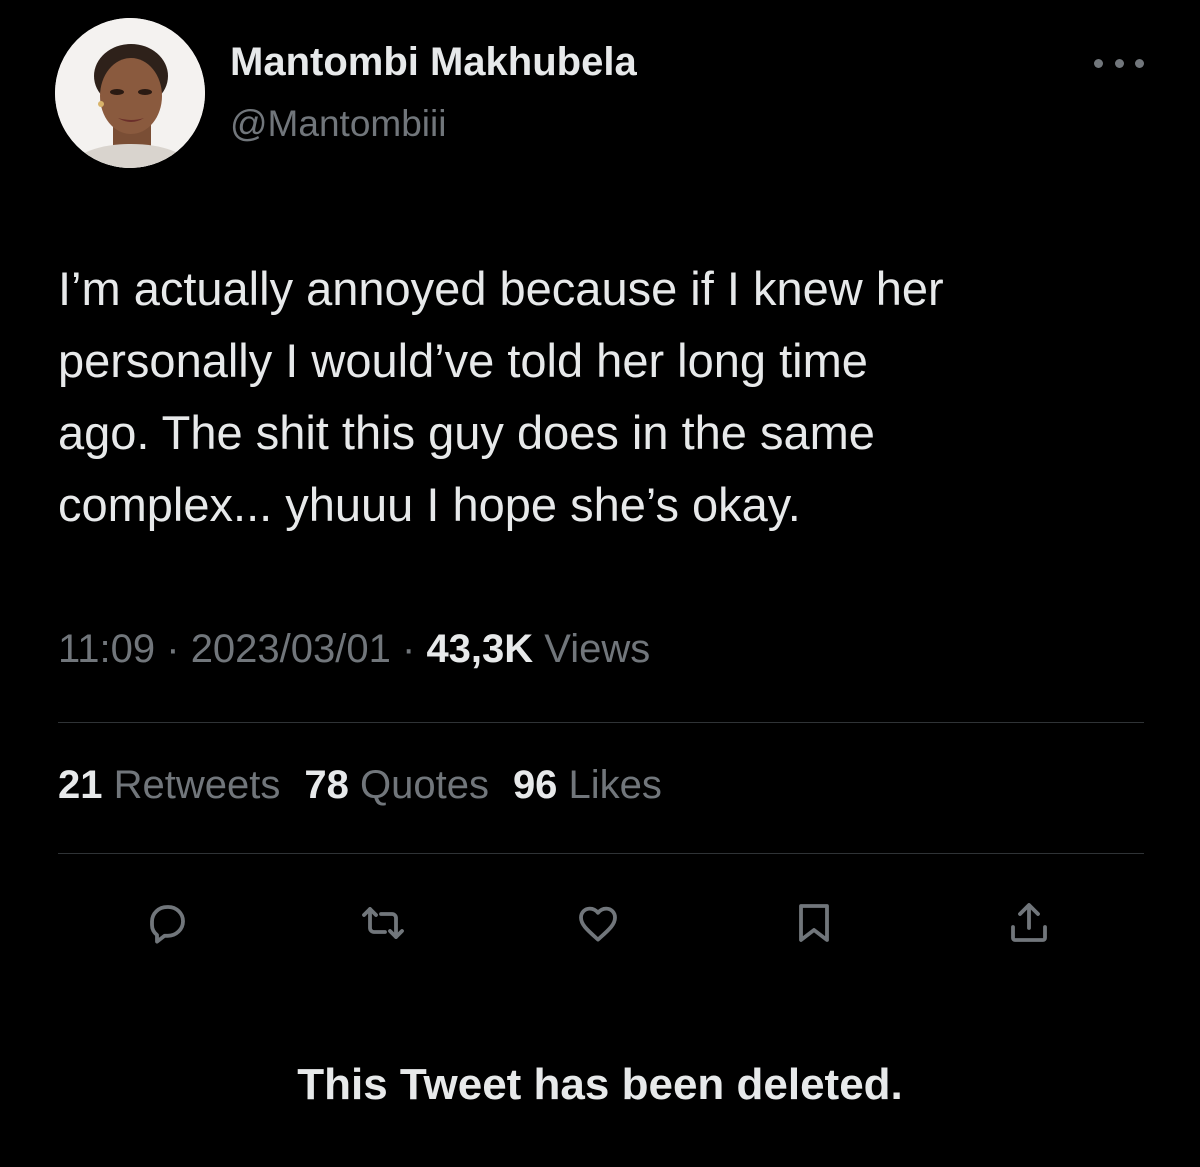 The image size is (1200, 1167). I want to click on retweet-icon, so click(383, 923).